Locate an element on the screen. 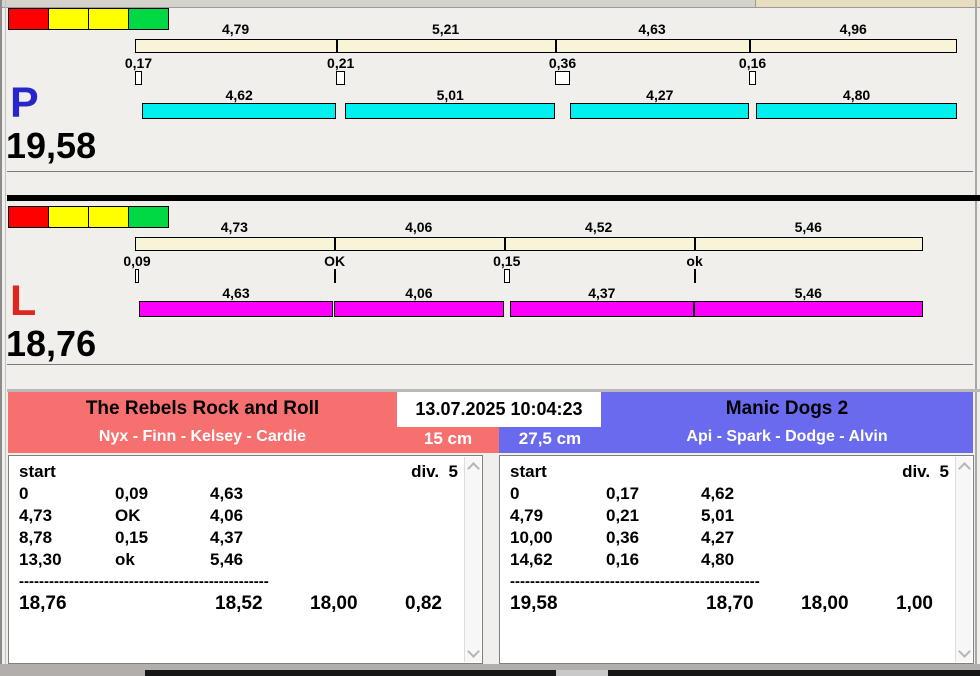 The width and height of the screenshot is (980, 676). run-time-label: 5,46 is located at coordinates (808, 293).